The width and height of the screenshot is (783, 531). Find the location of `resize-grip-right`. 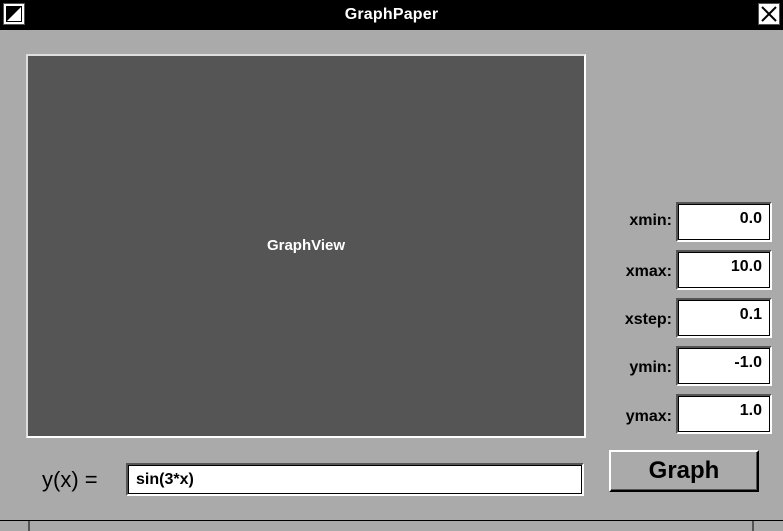

resize-grip-right is located at coordinates (753, 526).